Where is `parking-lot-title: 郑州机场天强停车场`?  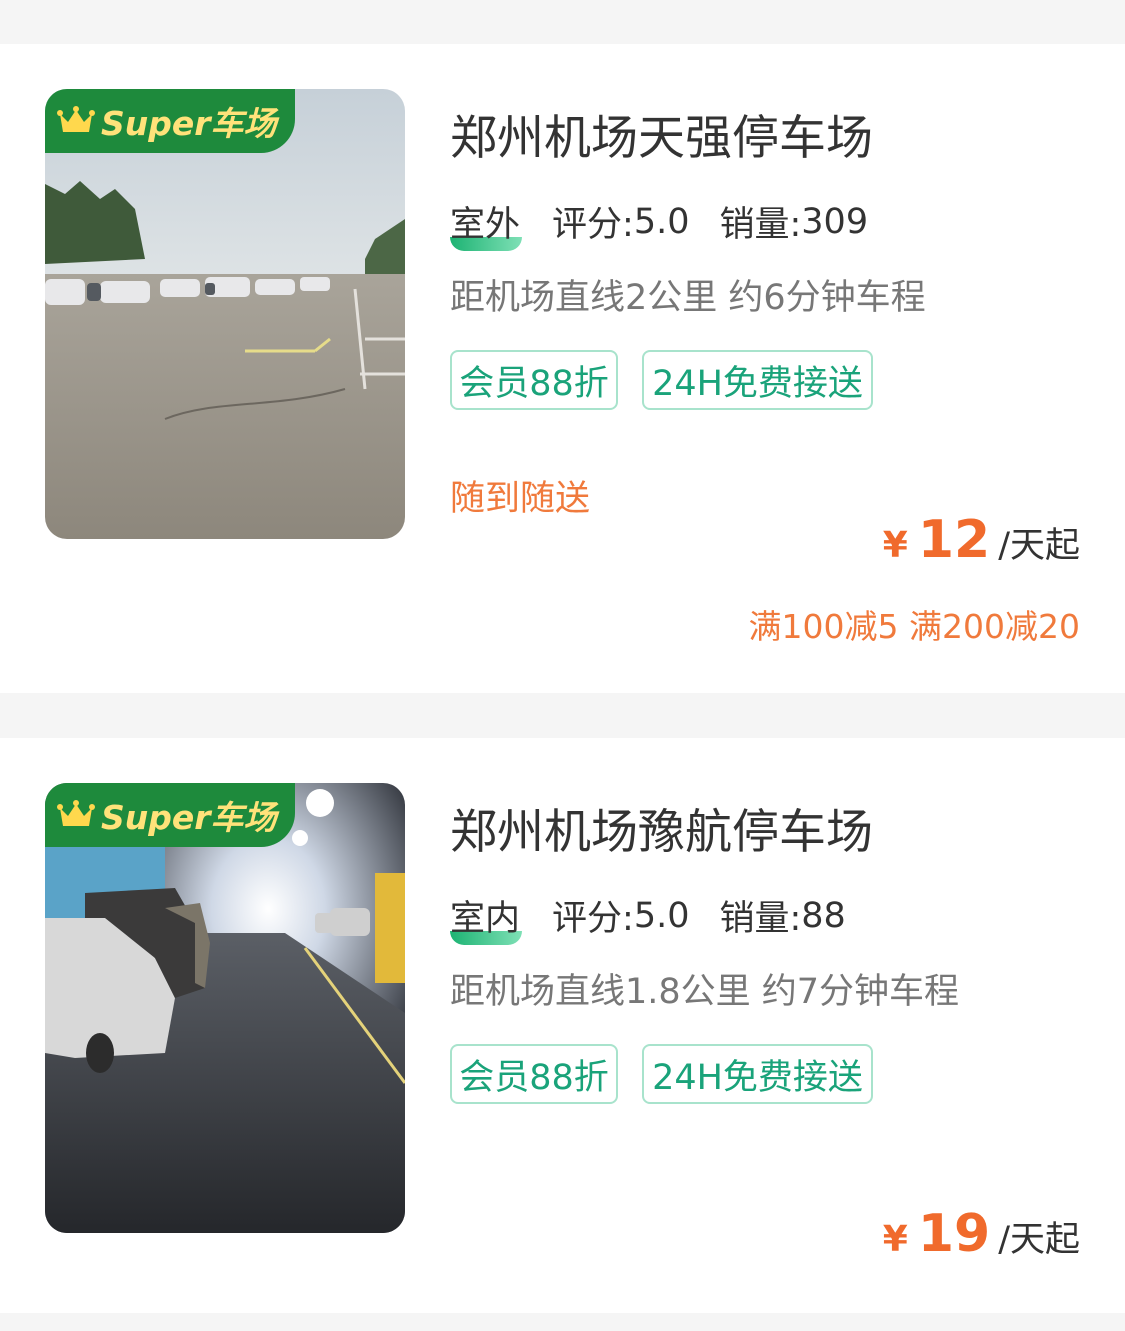
parking-lot-title: 郑州机场天强停车场 is located at coordinates (661, 133).